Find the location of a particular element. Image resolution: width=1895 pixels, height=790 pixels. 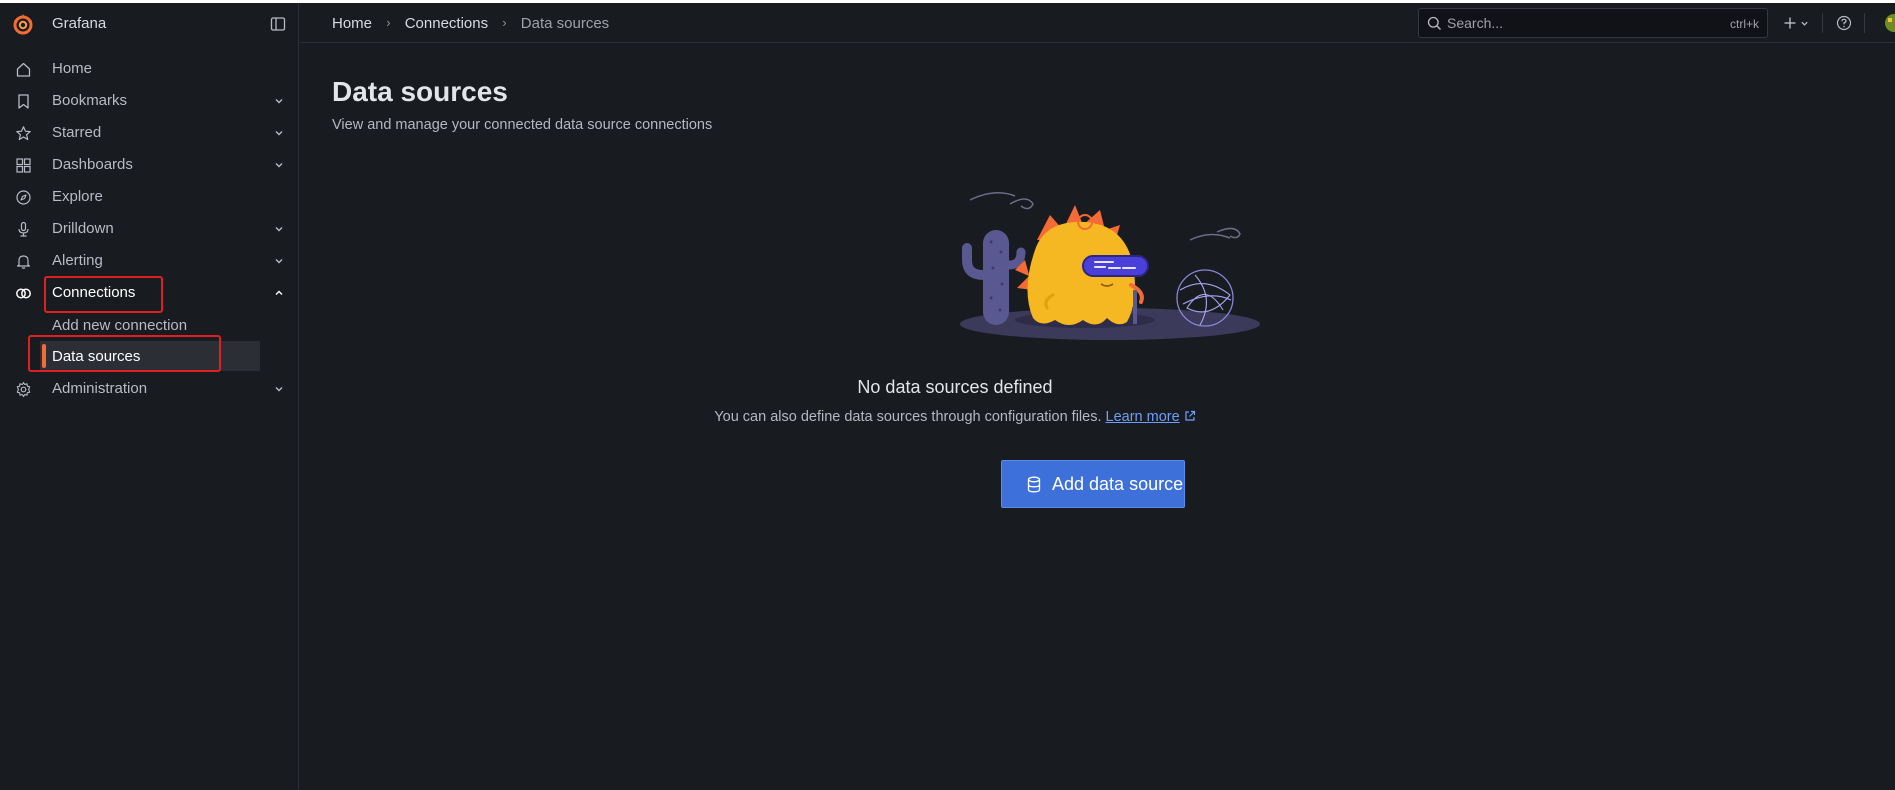

sidebar-item-drilldown: Drilldown is located at coordinates (149, 229).